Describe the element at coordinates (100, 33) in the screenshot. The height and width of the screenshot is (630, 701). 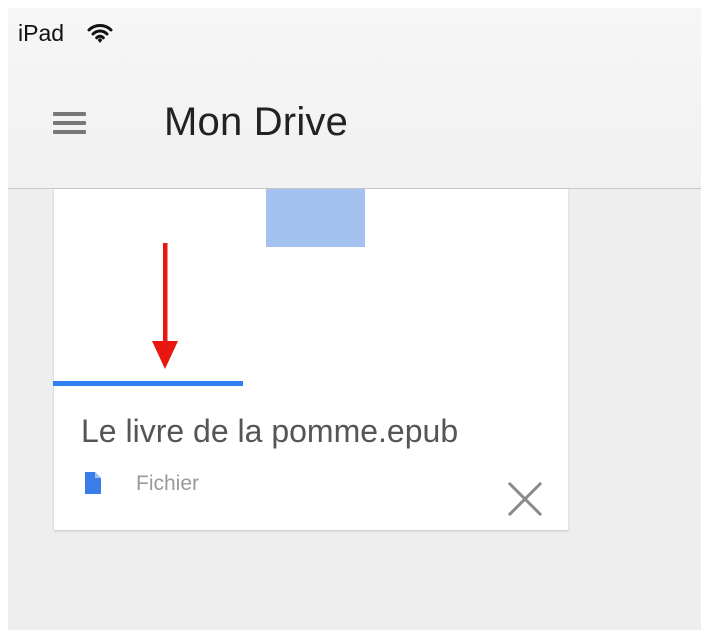
I see `wifi-icon` at that location.